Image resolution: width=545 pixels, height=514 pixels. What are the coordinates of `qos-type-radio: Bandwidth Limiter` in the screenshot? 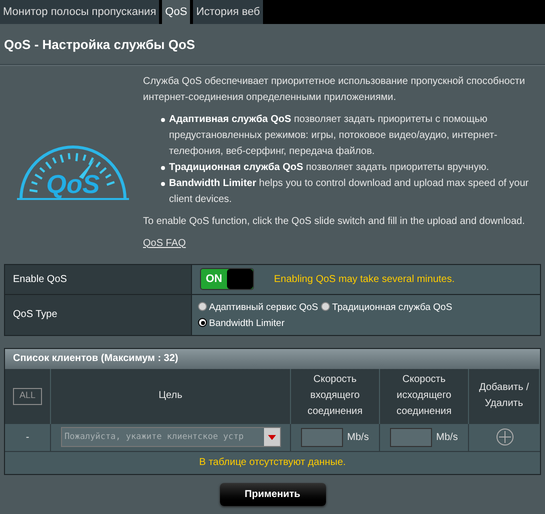 It's located at (241, 324).